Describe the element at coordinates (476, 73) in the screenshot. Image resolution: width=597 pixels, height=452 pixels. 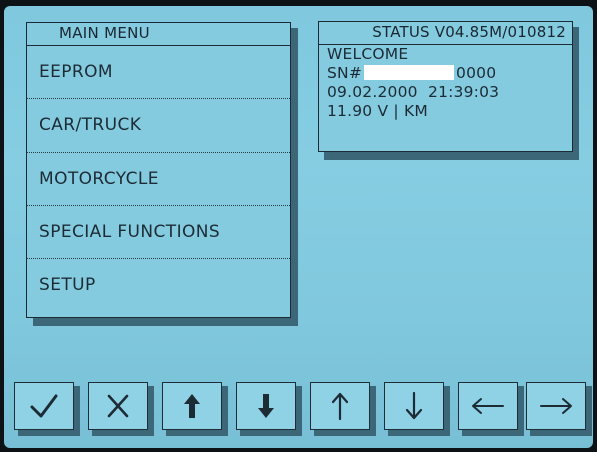
I see `serial-number-suffix: 0000` at that location.